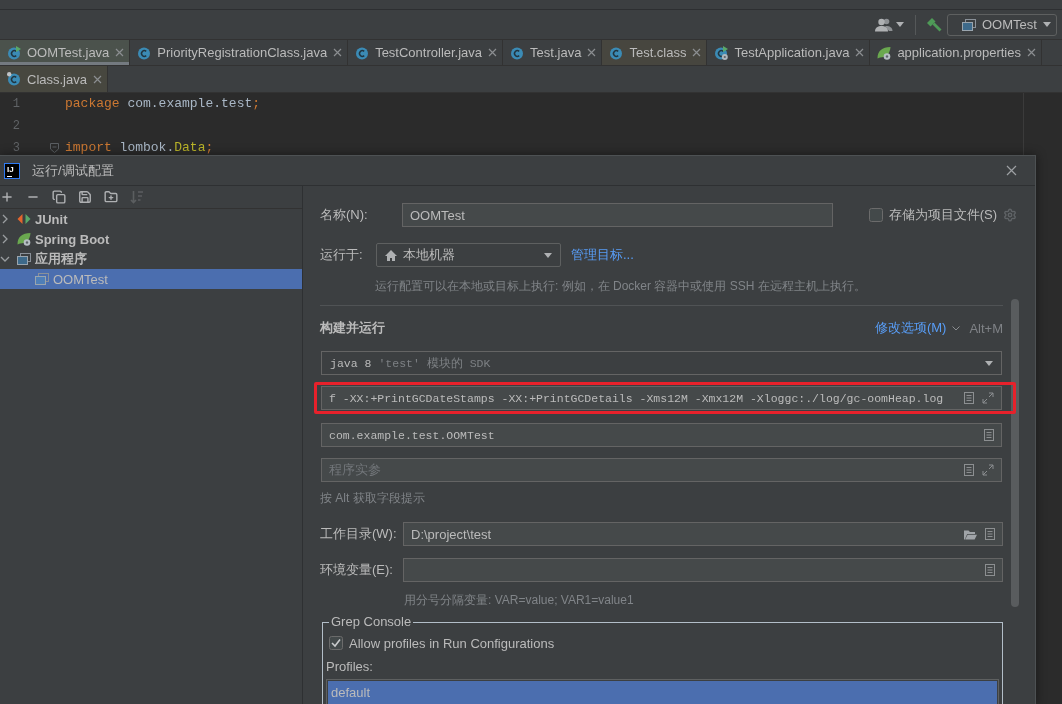 The image size is (1062, 704). Describe the element at coordinates (344, 215) in the screenshot. I see `field-label: 名称(N):` at that location.